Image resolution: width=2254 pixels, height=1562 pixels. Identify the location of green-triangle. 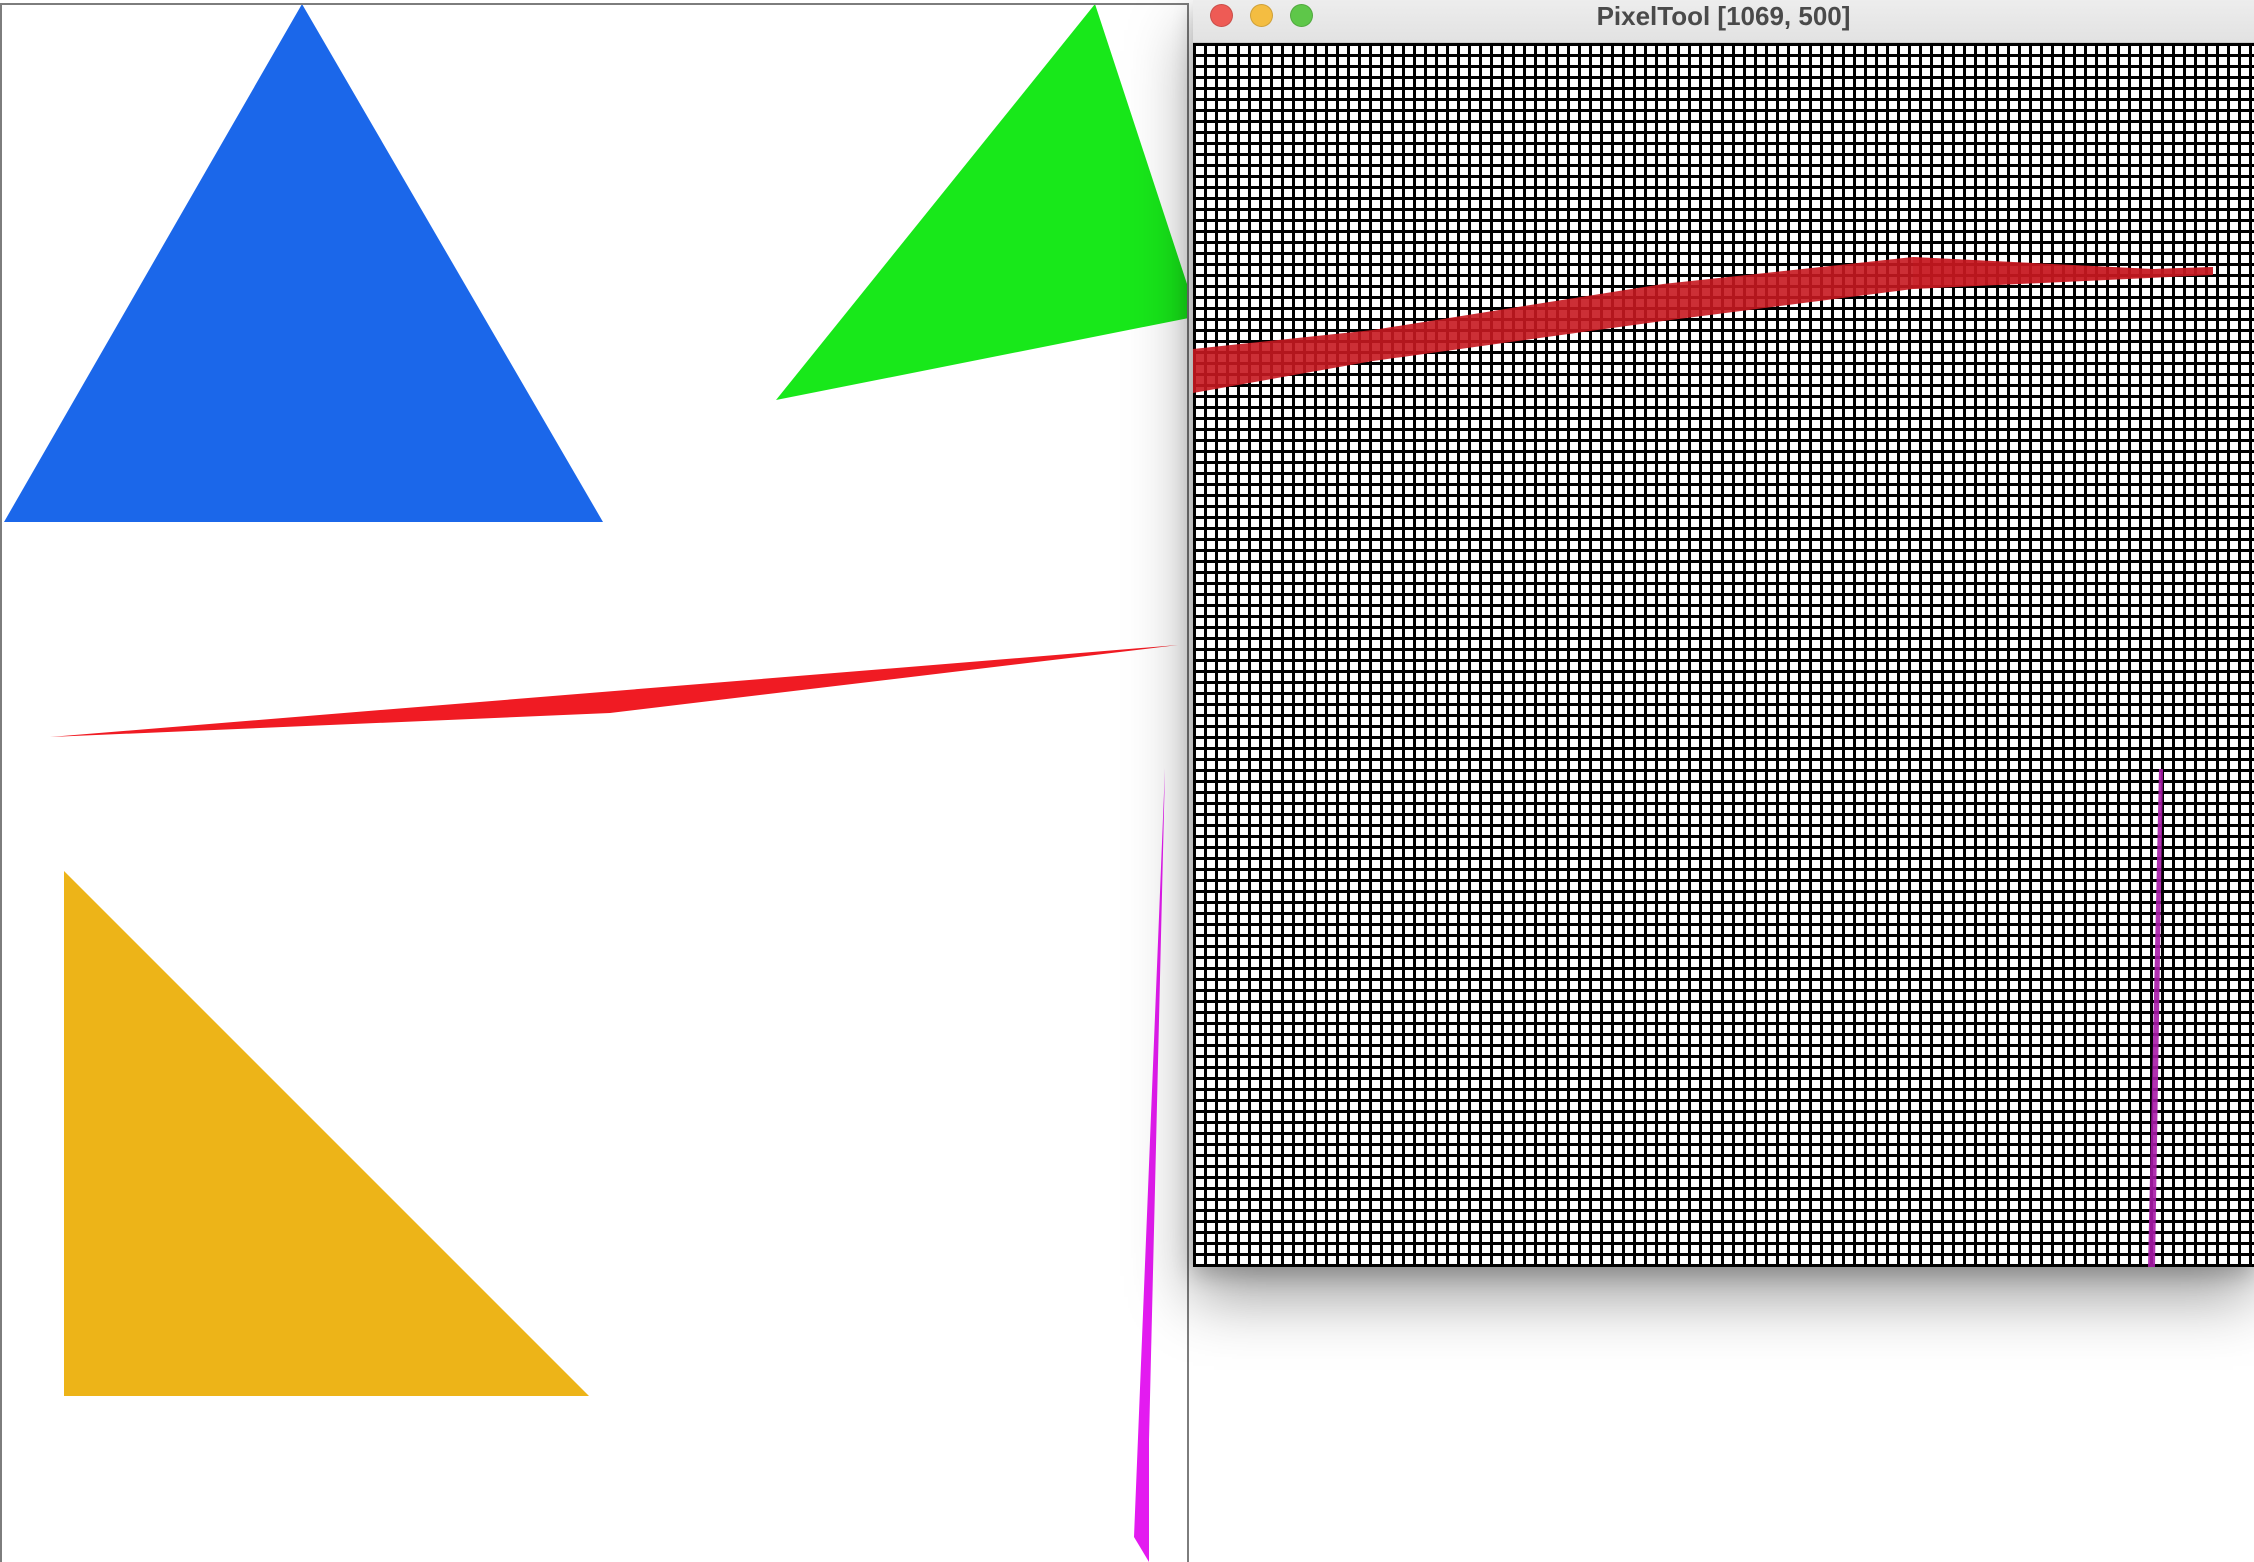
(981, 202).